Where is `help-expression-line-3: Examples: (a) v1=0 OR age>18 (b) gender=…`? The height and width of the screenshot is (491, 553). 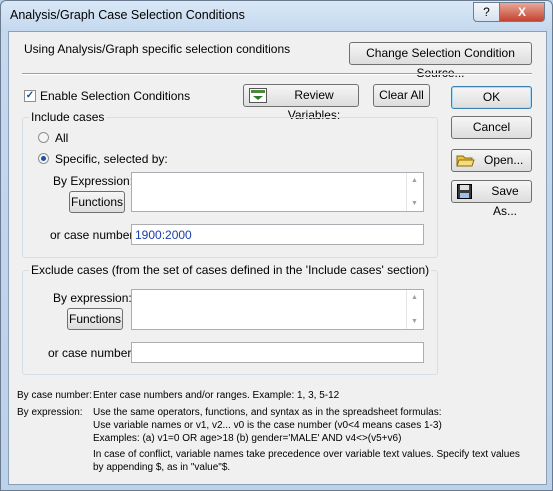
help-expression-line-3: Examples: (a) v1=0 OR age>18 (b) gender=… is located at coordinates (247, 438).